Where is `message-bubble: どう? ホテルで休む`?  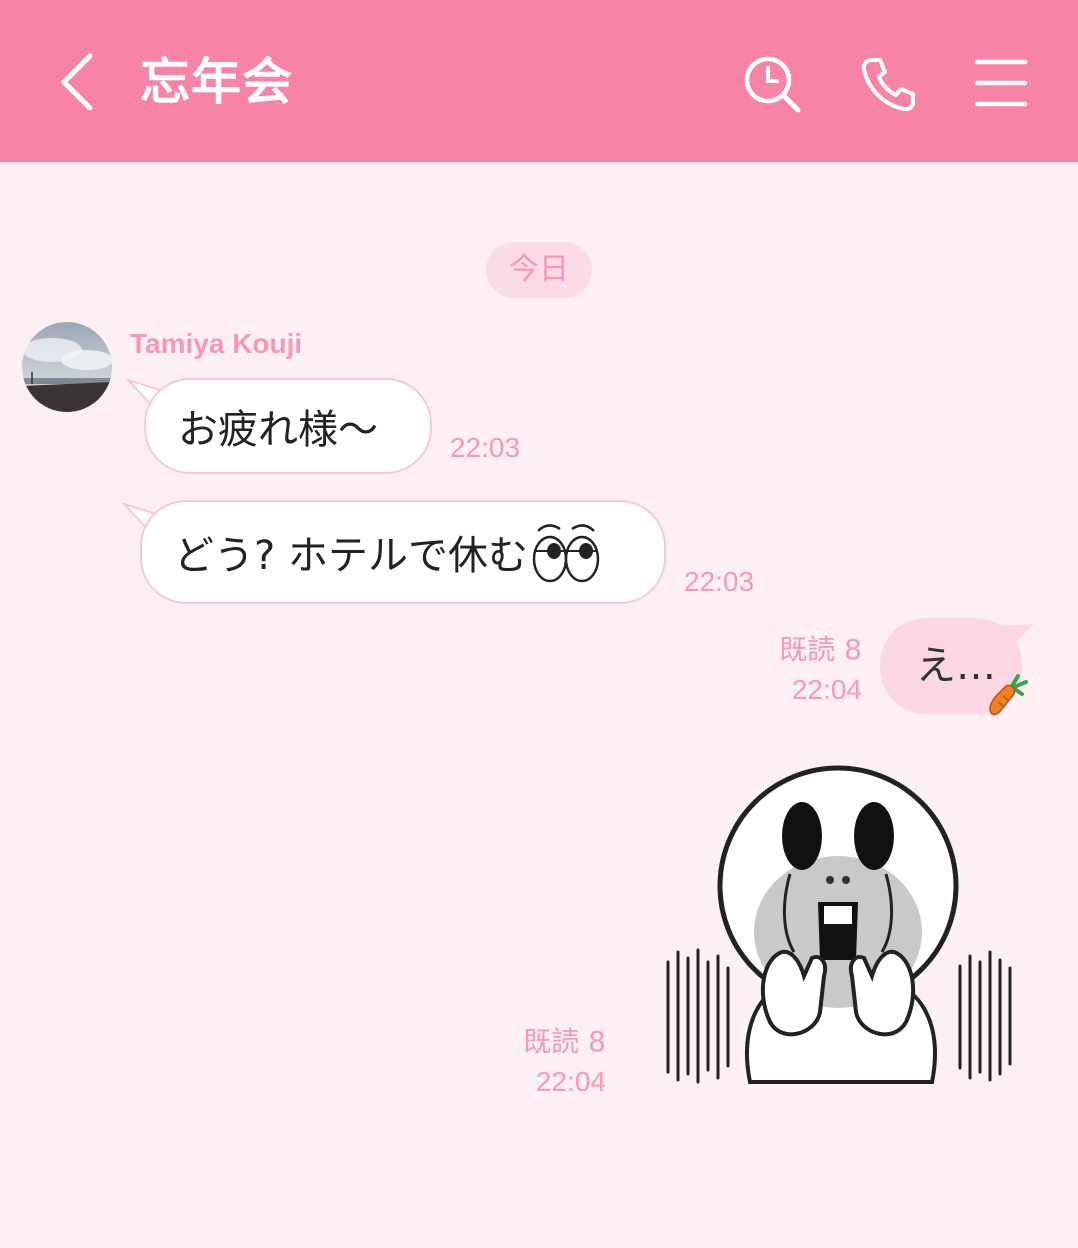 message-bubble: どう? ホテルで休む is located at coordinates (403, 552).